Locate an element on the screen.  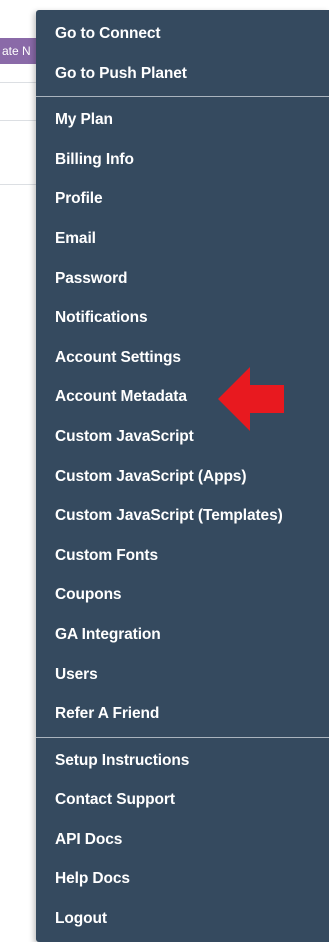
menu-item-custom-fonts: Custom Fonts is located at coordinates (182, 556).